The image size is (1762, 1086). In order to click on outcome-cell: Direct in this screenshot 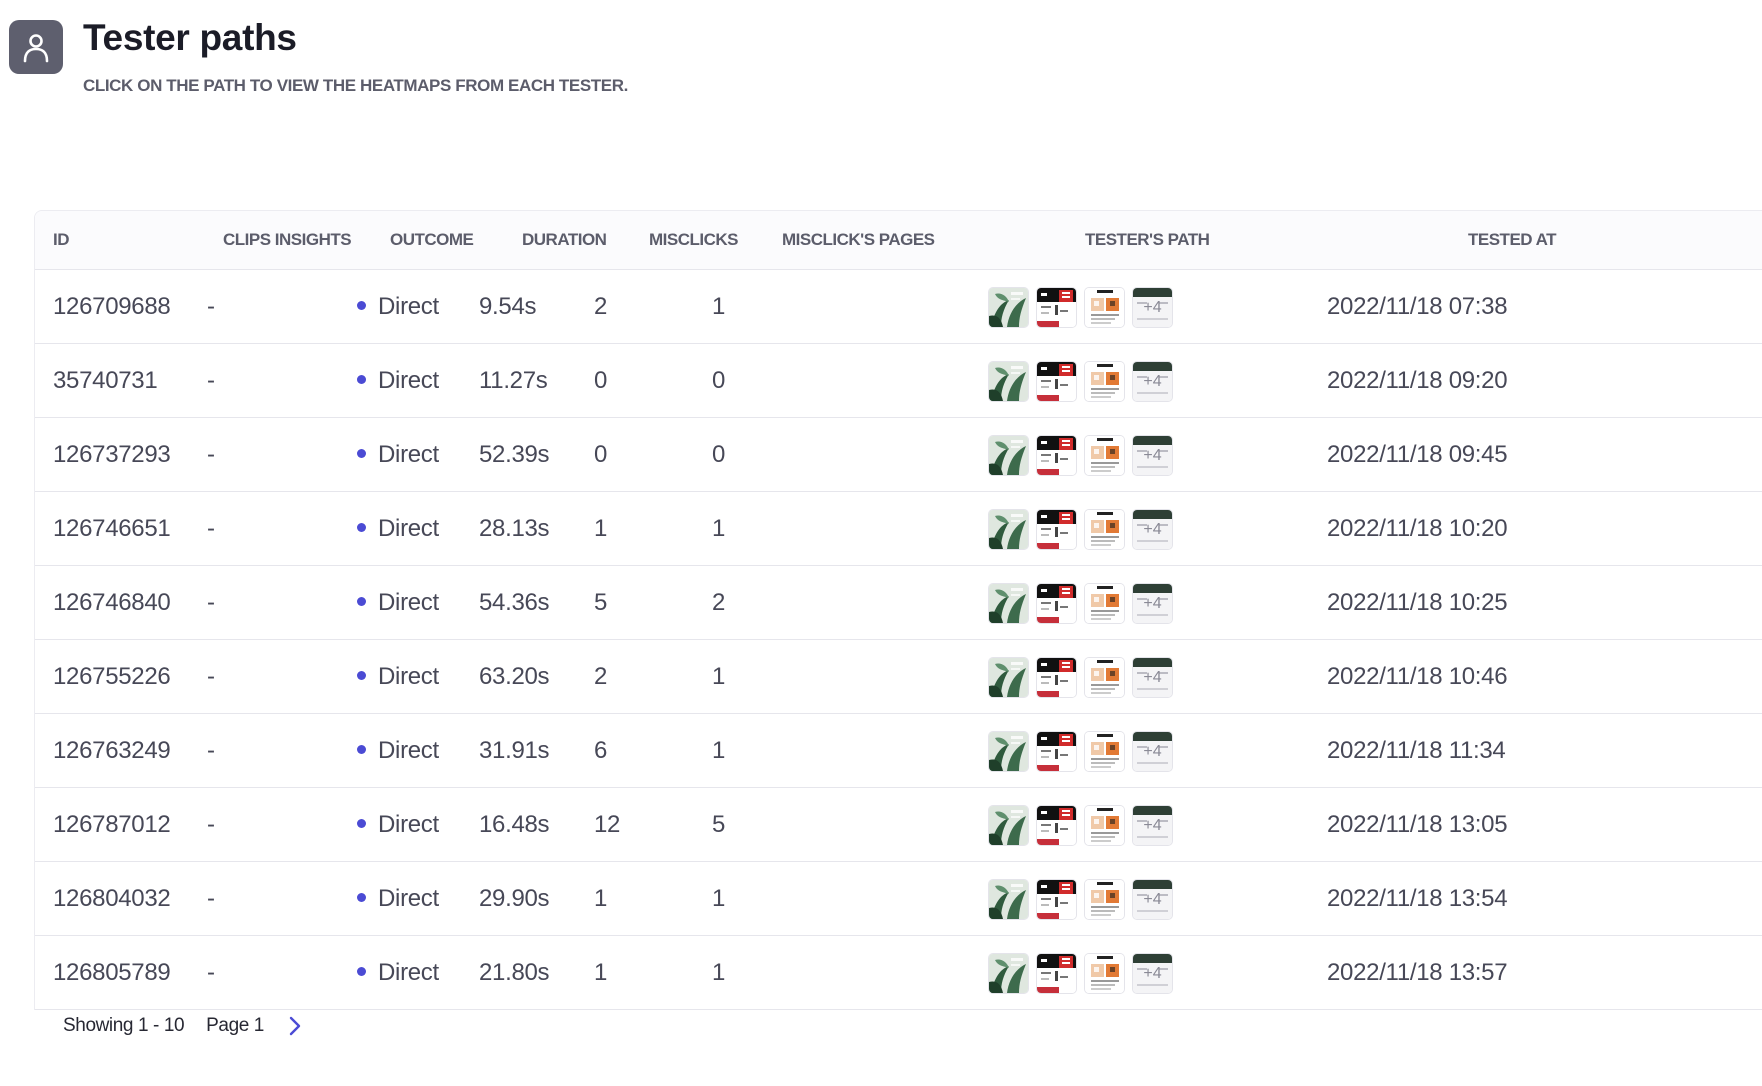, I will do `click(398, 528)`.